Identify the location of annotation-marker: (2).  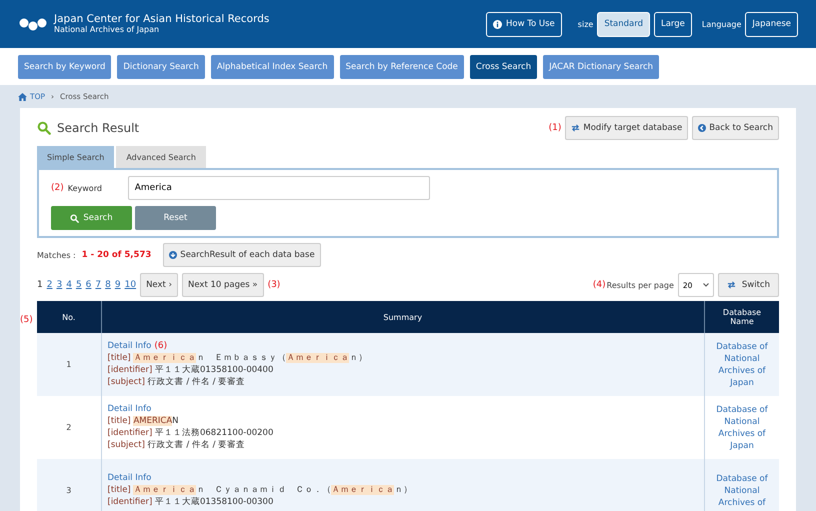
(57, 188).